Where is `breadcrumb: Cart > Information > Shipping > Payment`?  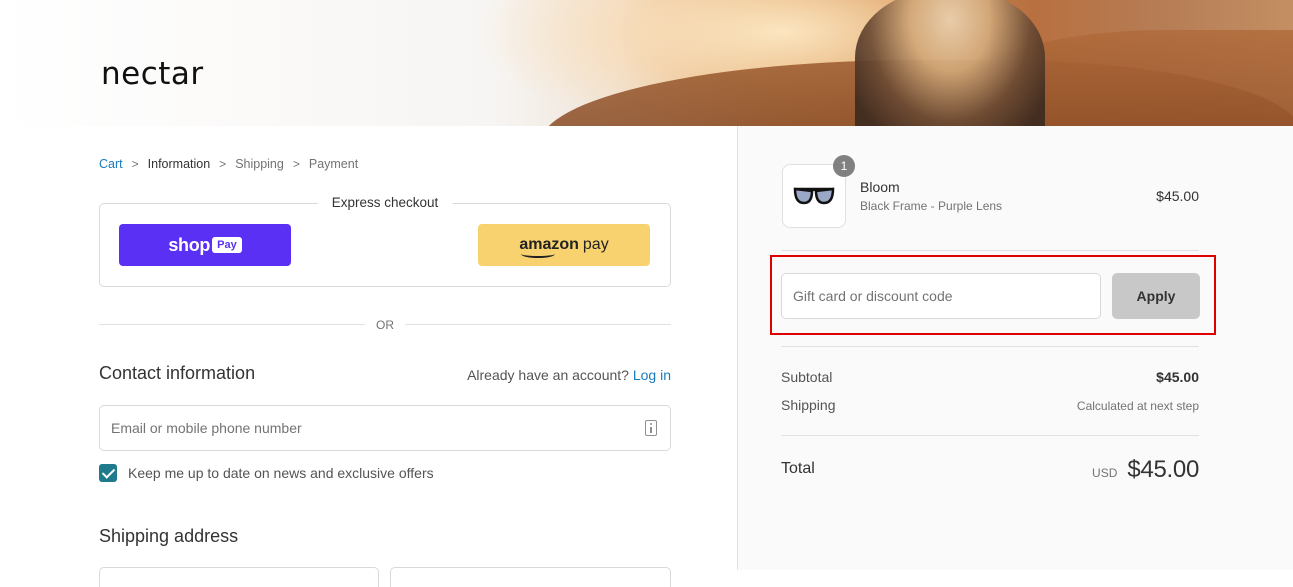
breadcrumb: Cart > Information > Shipping > Payment is located at coordinates (228, 164).